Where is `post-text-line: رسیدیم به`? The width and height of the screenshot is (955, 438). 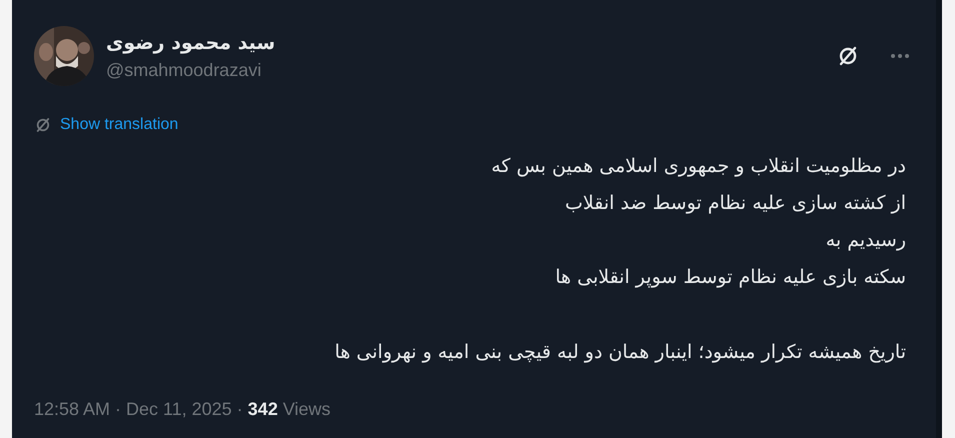
post-text-line: رسیدیم به is located at coordinates (866, 240).